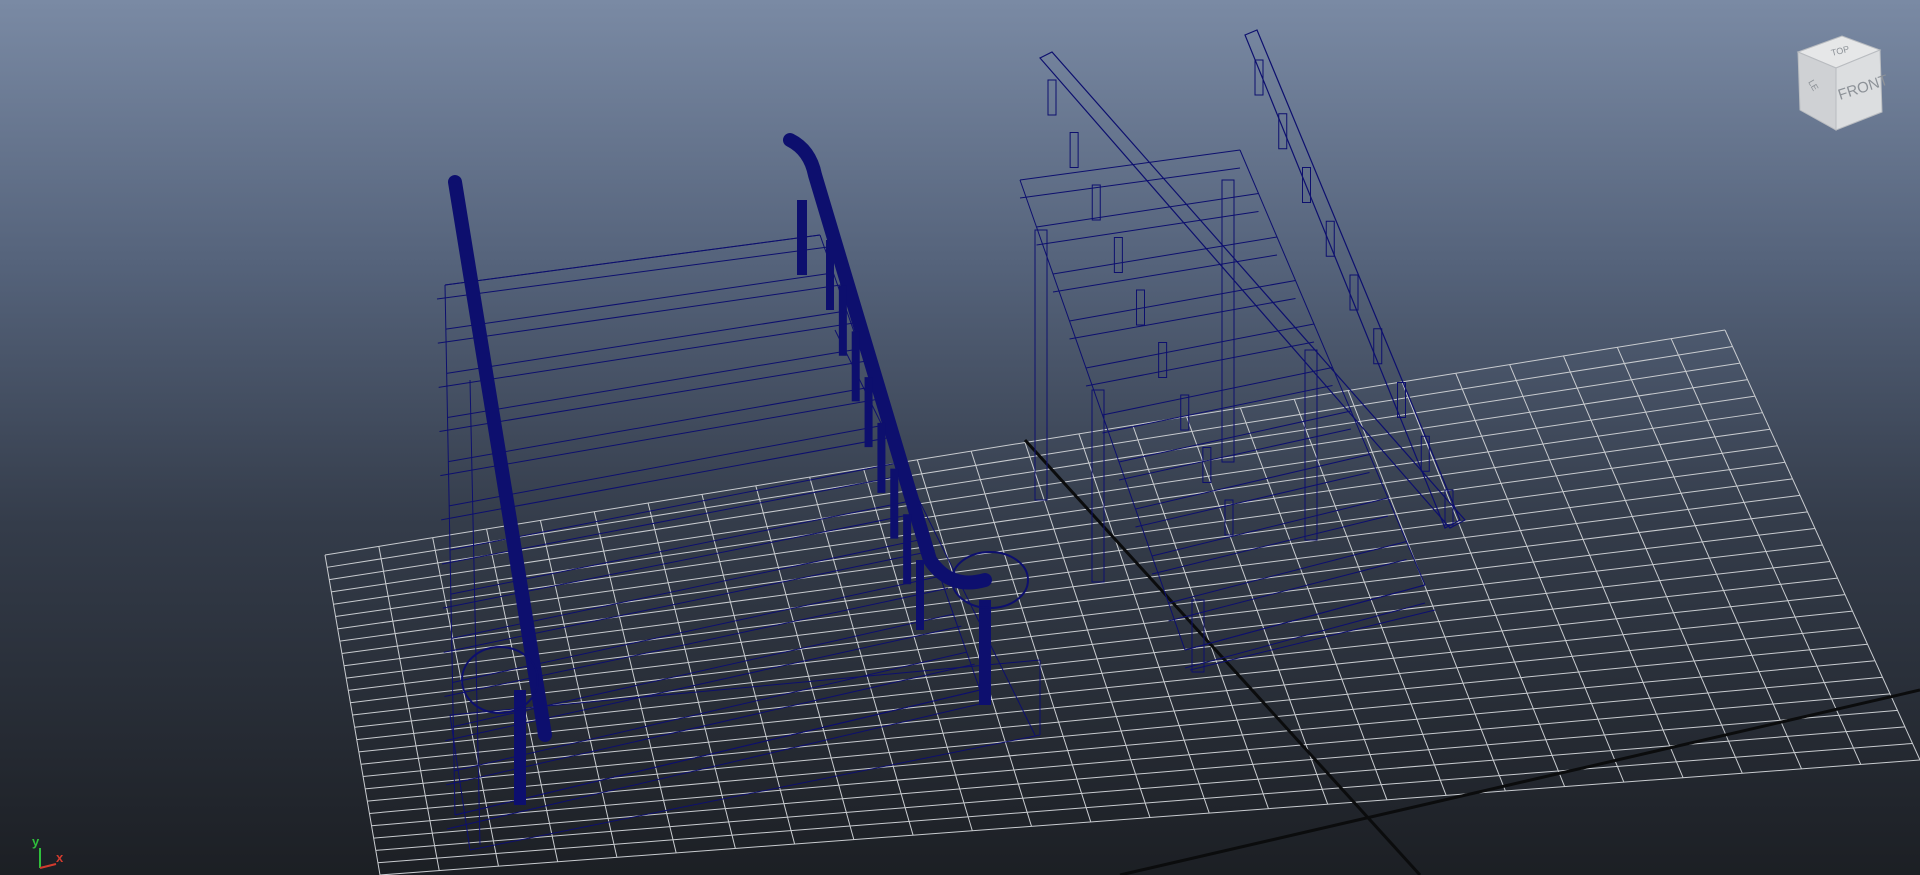 Image resolution: width=1920 pixels, height=875 pixels. Describe the element at coordinates (36, 841) in the screenshot. I see `axis-y-label: y` at that location.